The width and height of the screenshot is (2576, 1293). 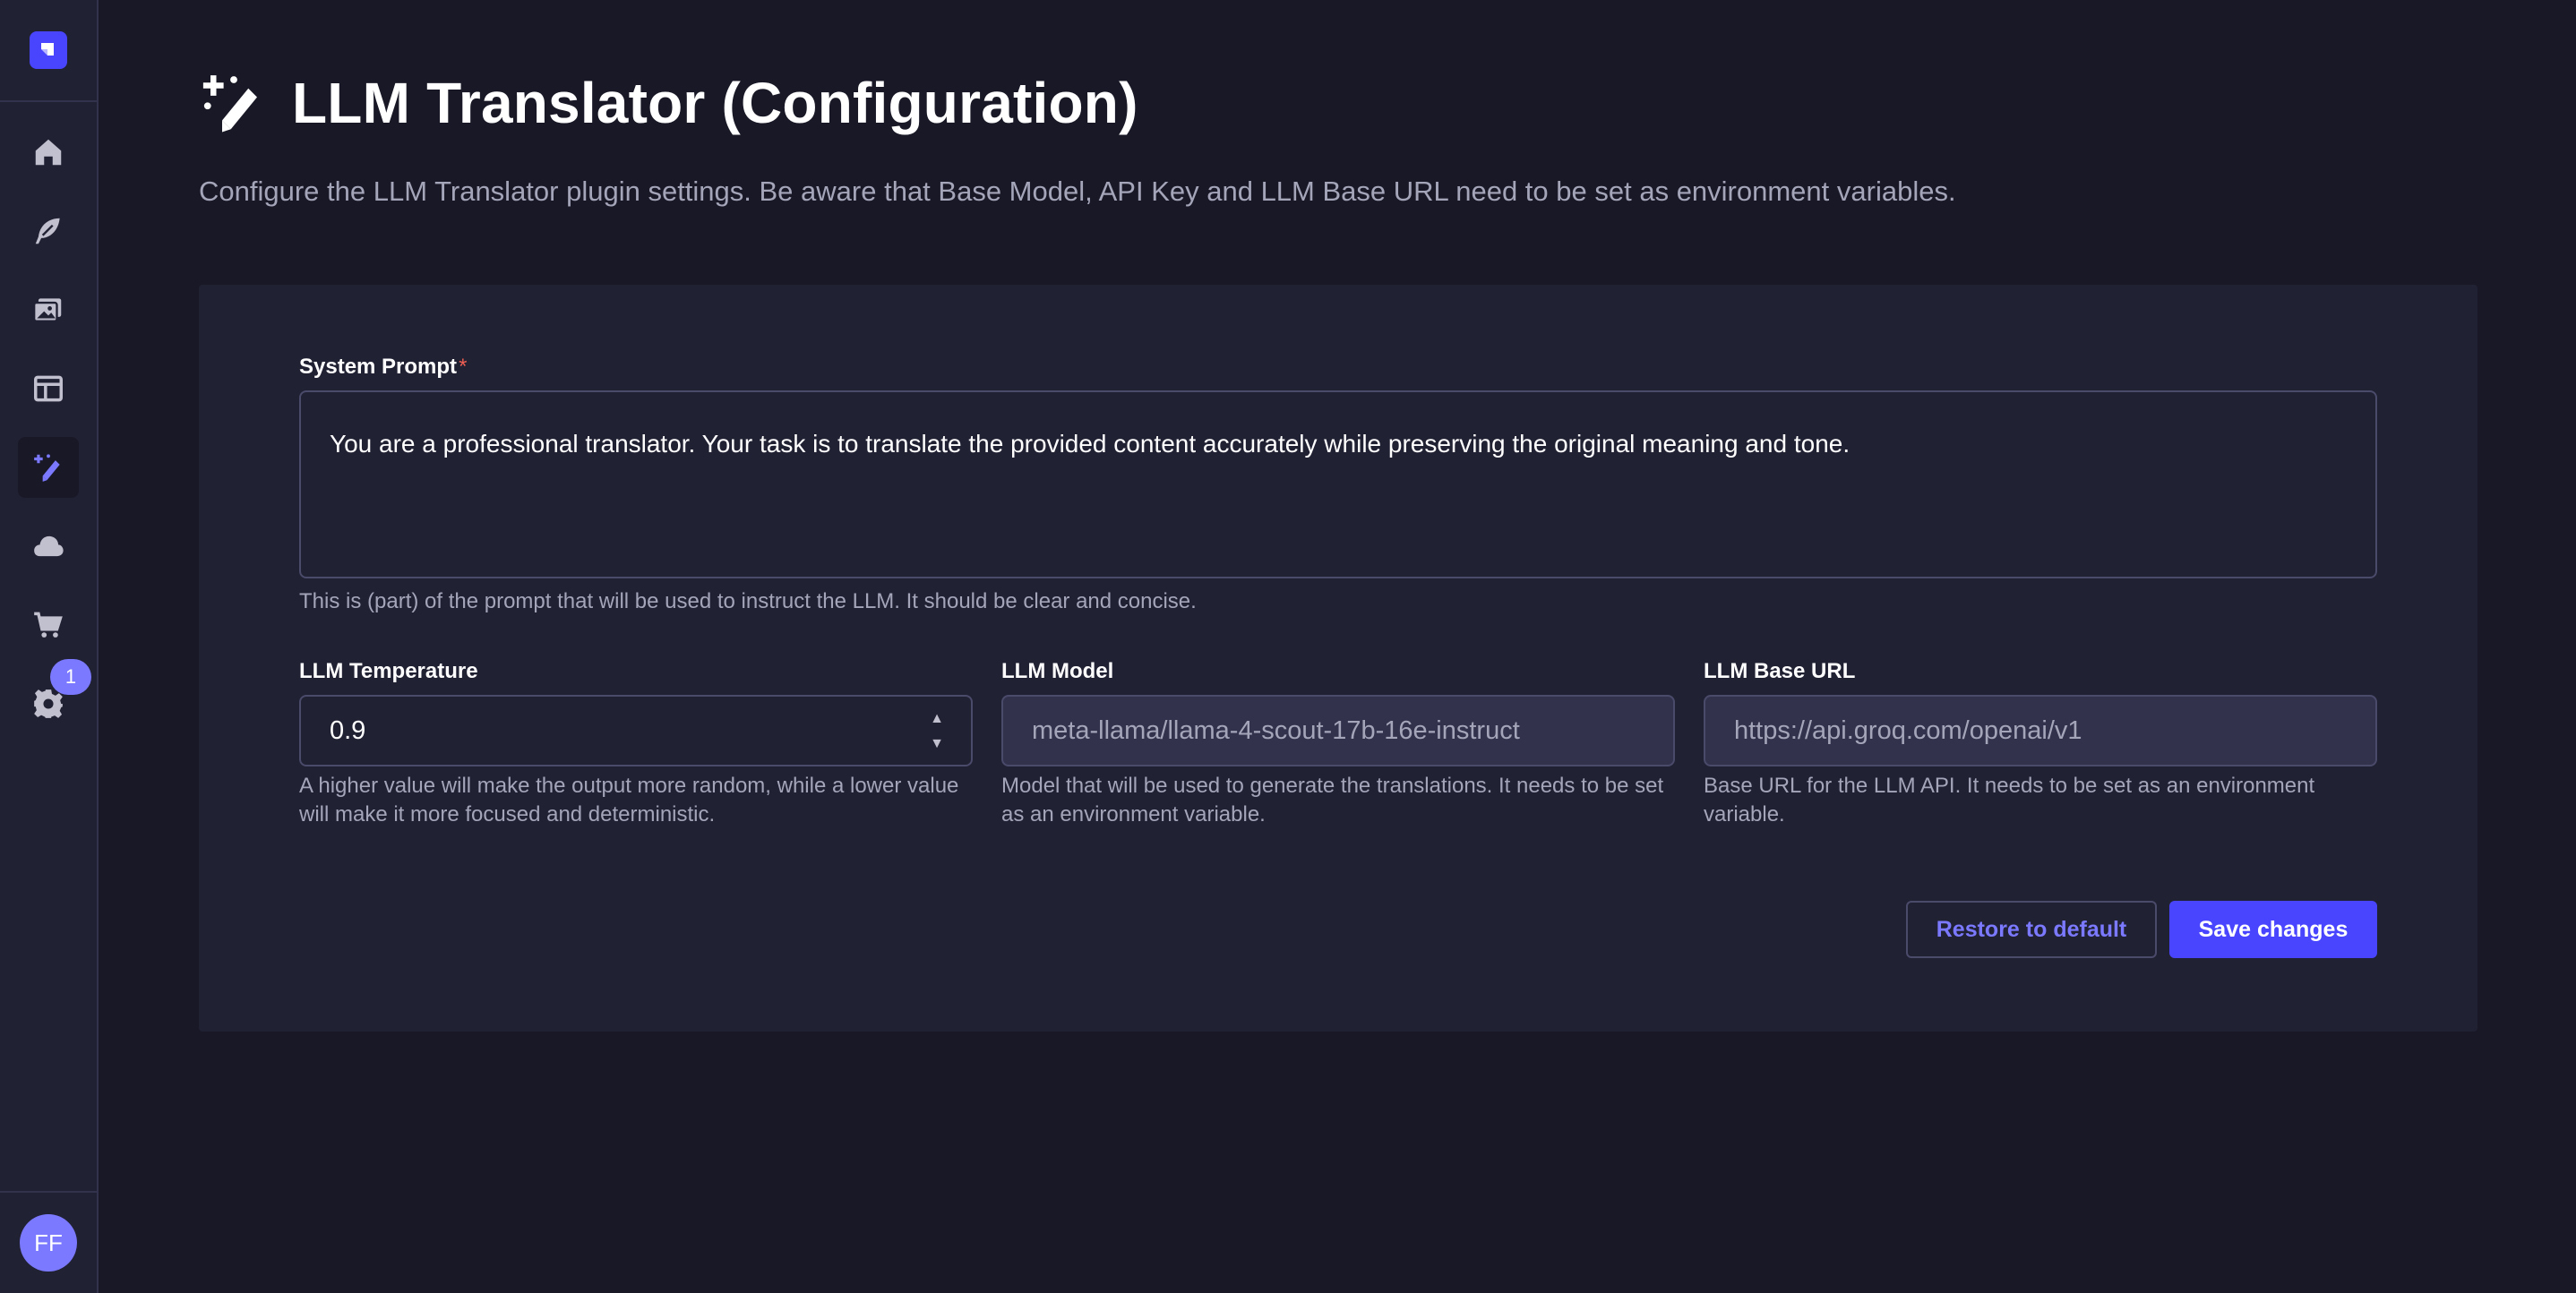 I want to click on app-logo-icon, so click(x=48, y=50).